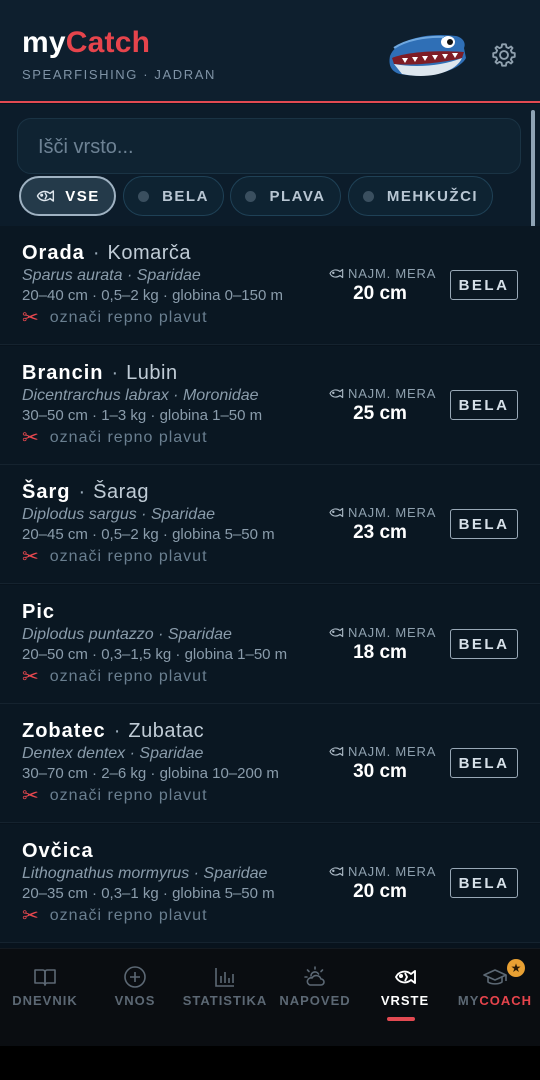 This screenshot has width=540, height=1080. I want to click on species-meta: 20–35 cm · 0,3–1 kg · globina 5–50 m, so click(148, 893).